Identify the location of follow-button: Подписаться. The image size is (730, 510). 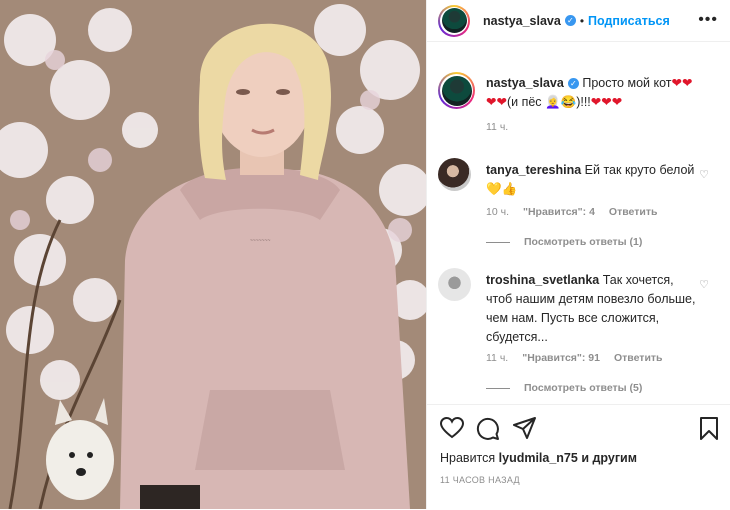
(629, 21).